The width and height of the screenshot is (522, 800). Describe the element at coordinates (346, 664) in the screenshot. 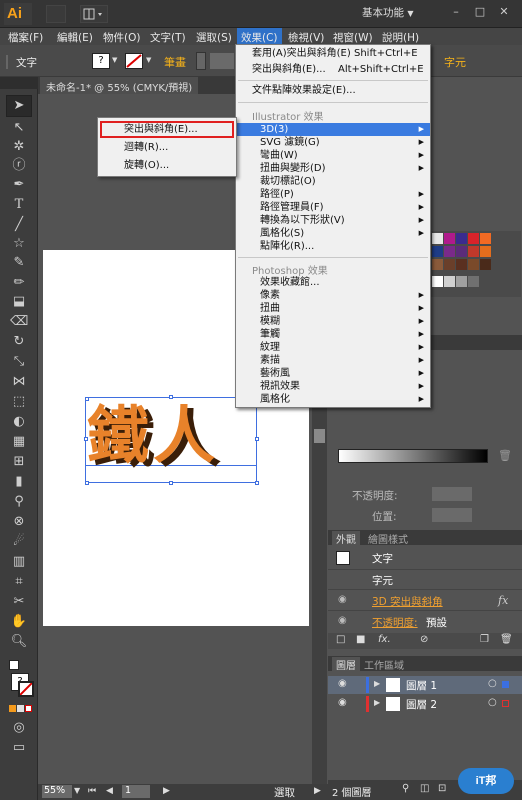

I see `tab-layers: 圖層` at that location.